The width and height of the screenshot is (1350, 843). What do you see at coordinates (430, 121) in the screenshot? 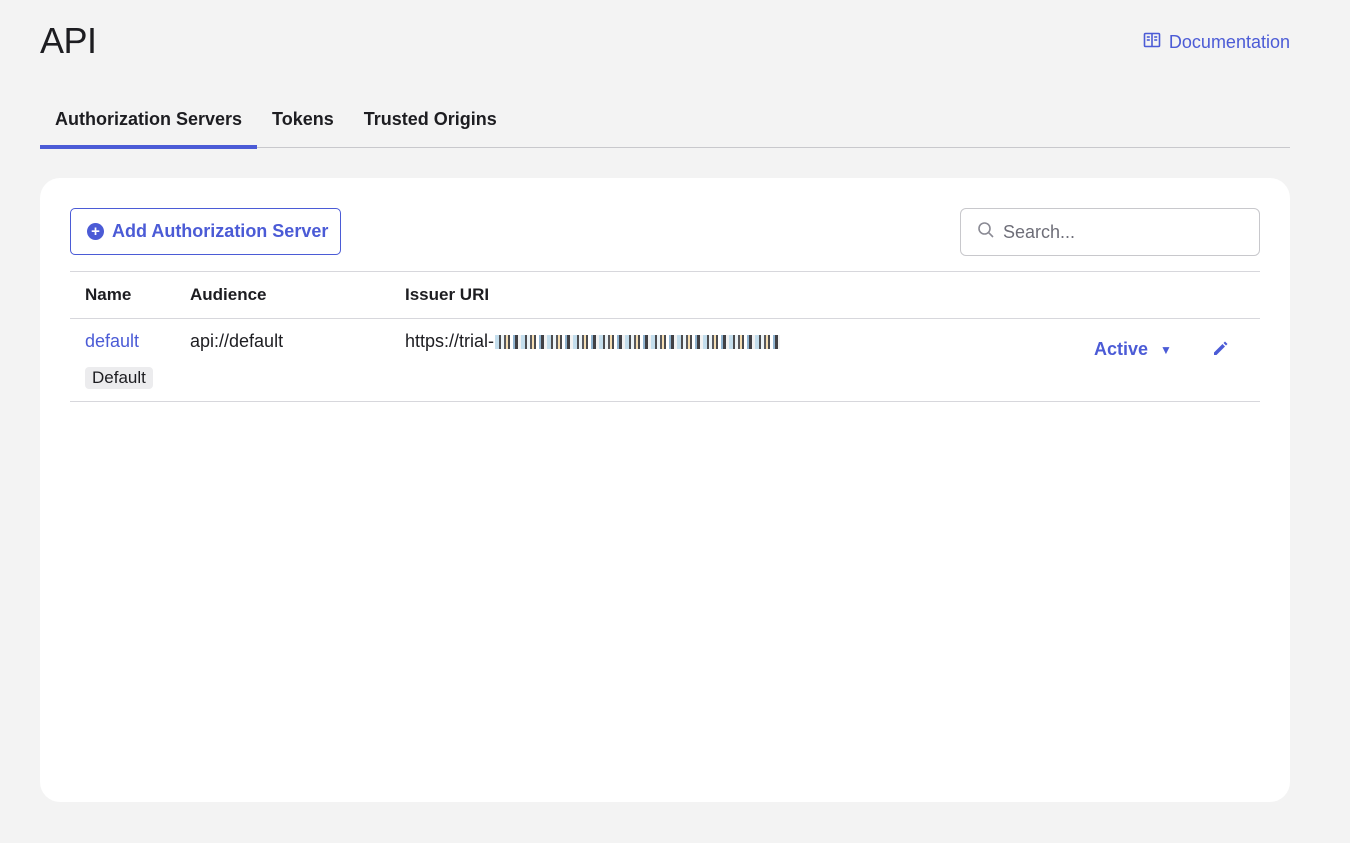
I see `tab-trusted-origins: Trusted Origins` at bounding box center [430, 121].